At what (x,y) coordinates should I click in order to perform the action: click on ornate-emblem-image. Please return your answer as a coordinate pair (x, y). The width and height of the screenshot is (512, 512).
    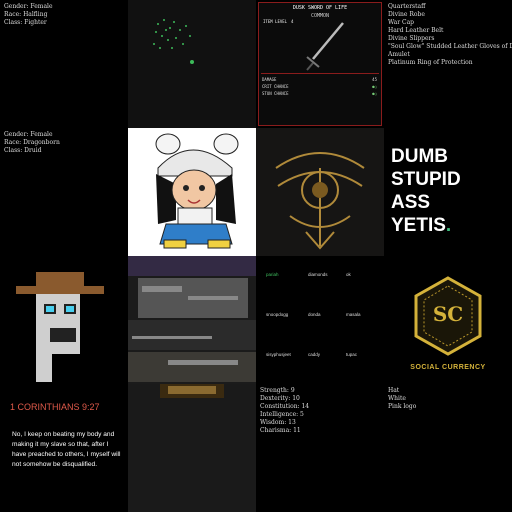
    Looking at the image, I should click on (320, 201).